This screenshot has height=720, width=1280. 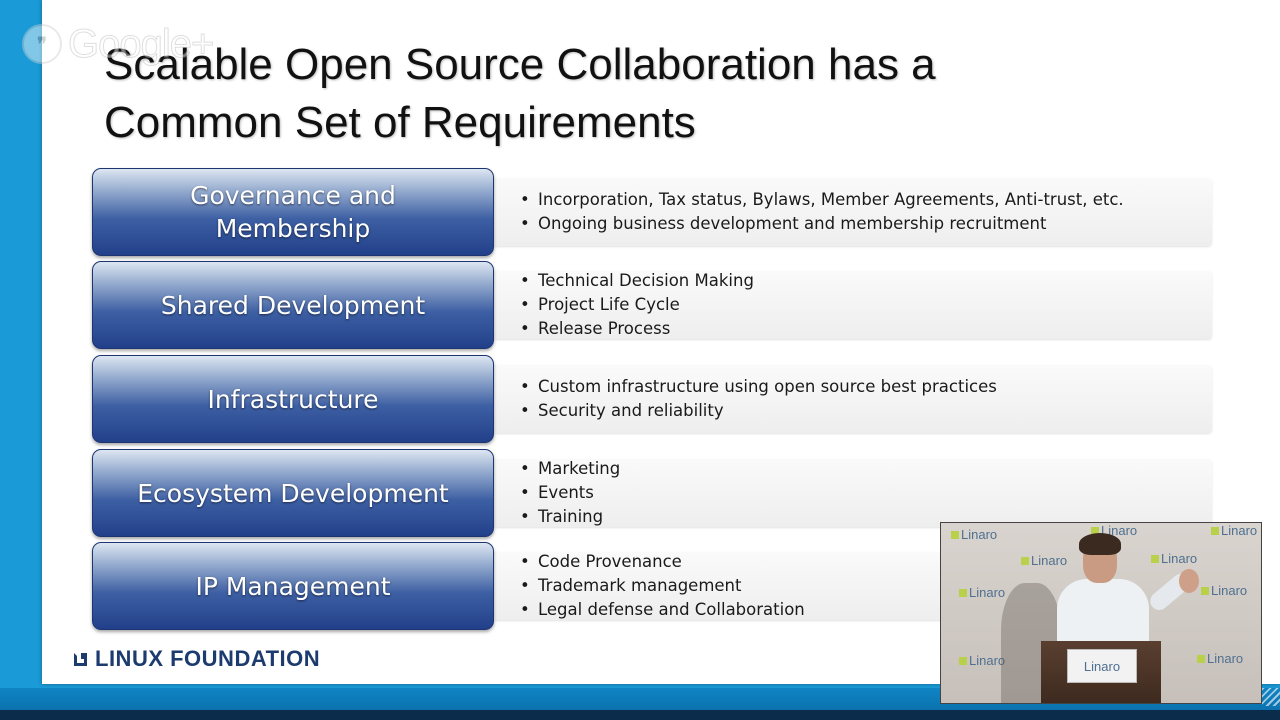 What do you see at coordinates (662, 562) in the screenshot?
I see `bullet-item: Code Provenance` at bounding box center [662, 562].